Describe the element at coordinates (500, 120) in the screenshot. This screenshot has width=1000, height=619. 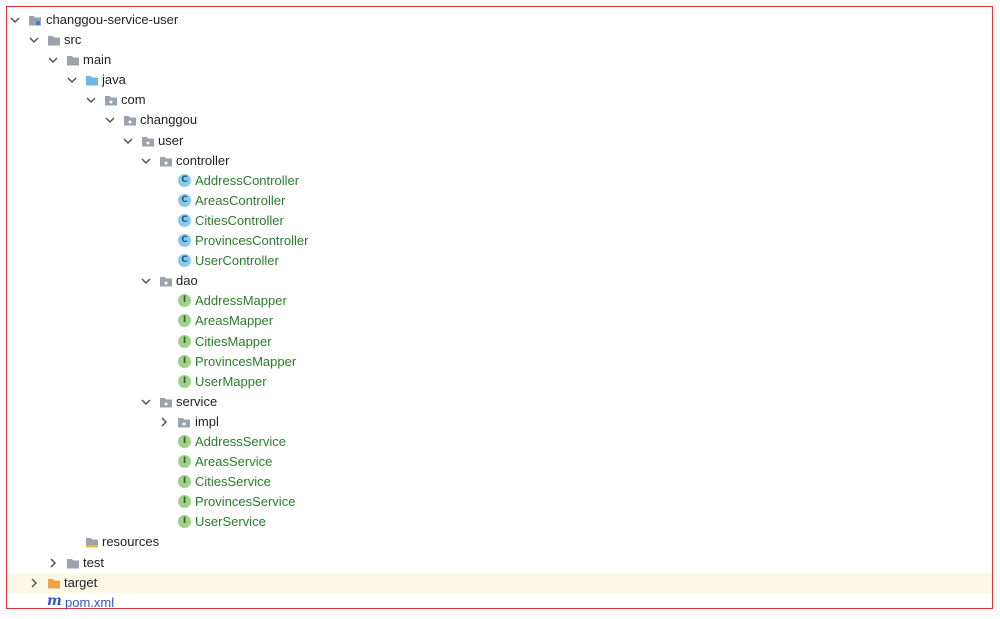
I see `tree-node-changgou: changgou` at that location.